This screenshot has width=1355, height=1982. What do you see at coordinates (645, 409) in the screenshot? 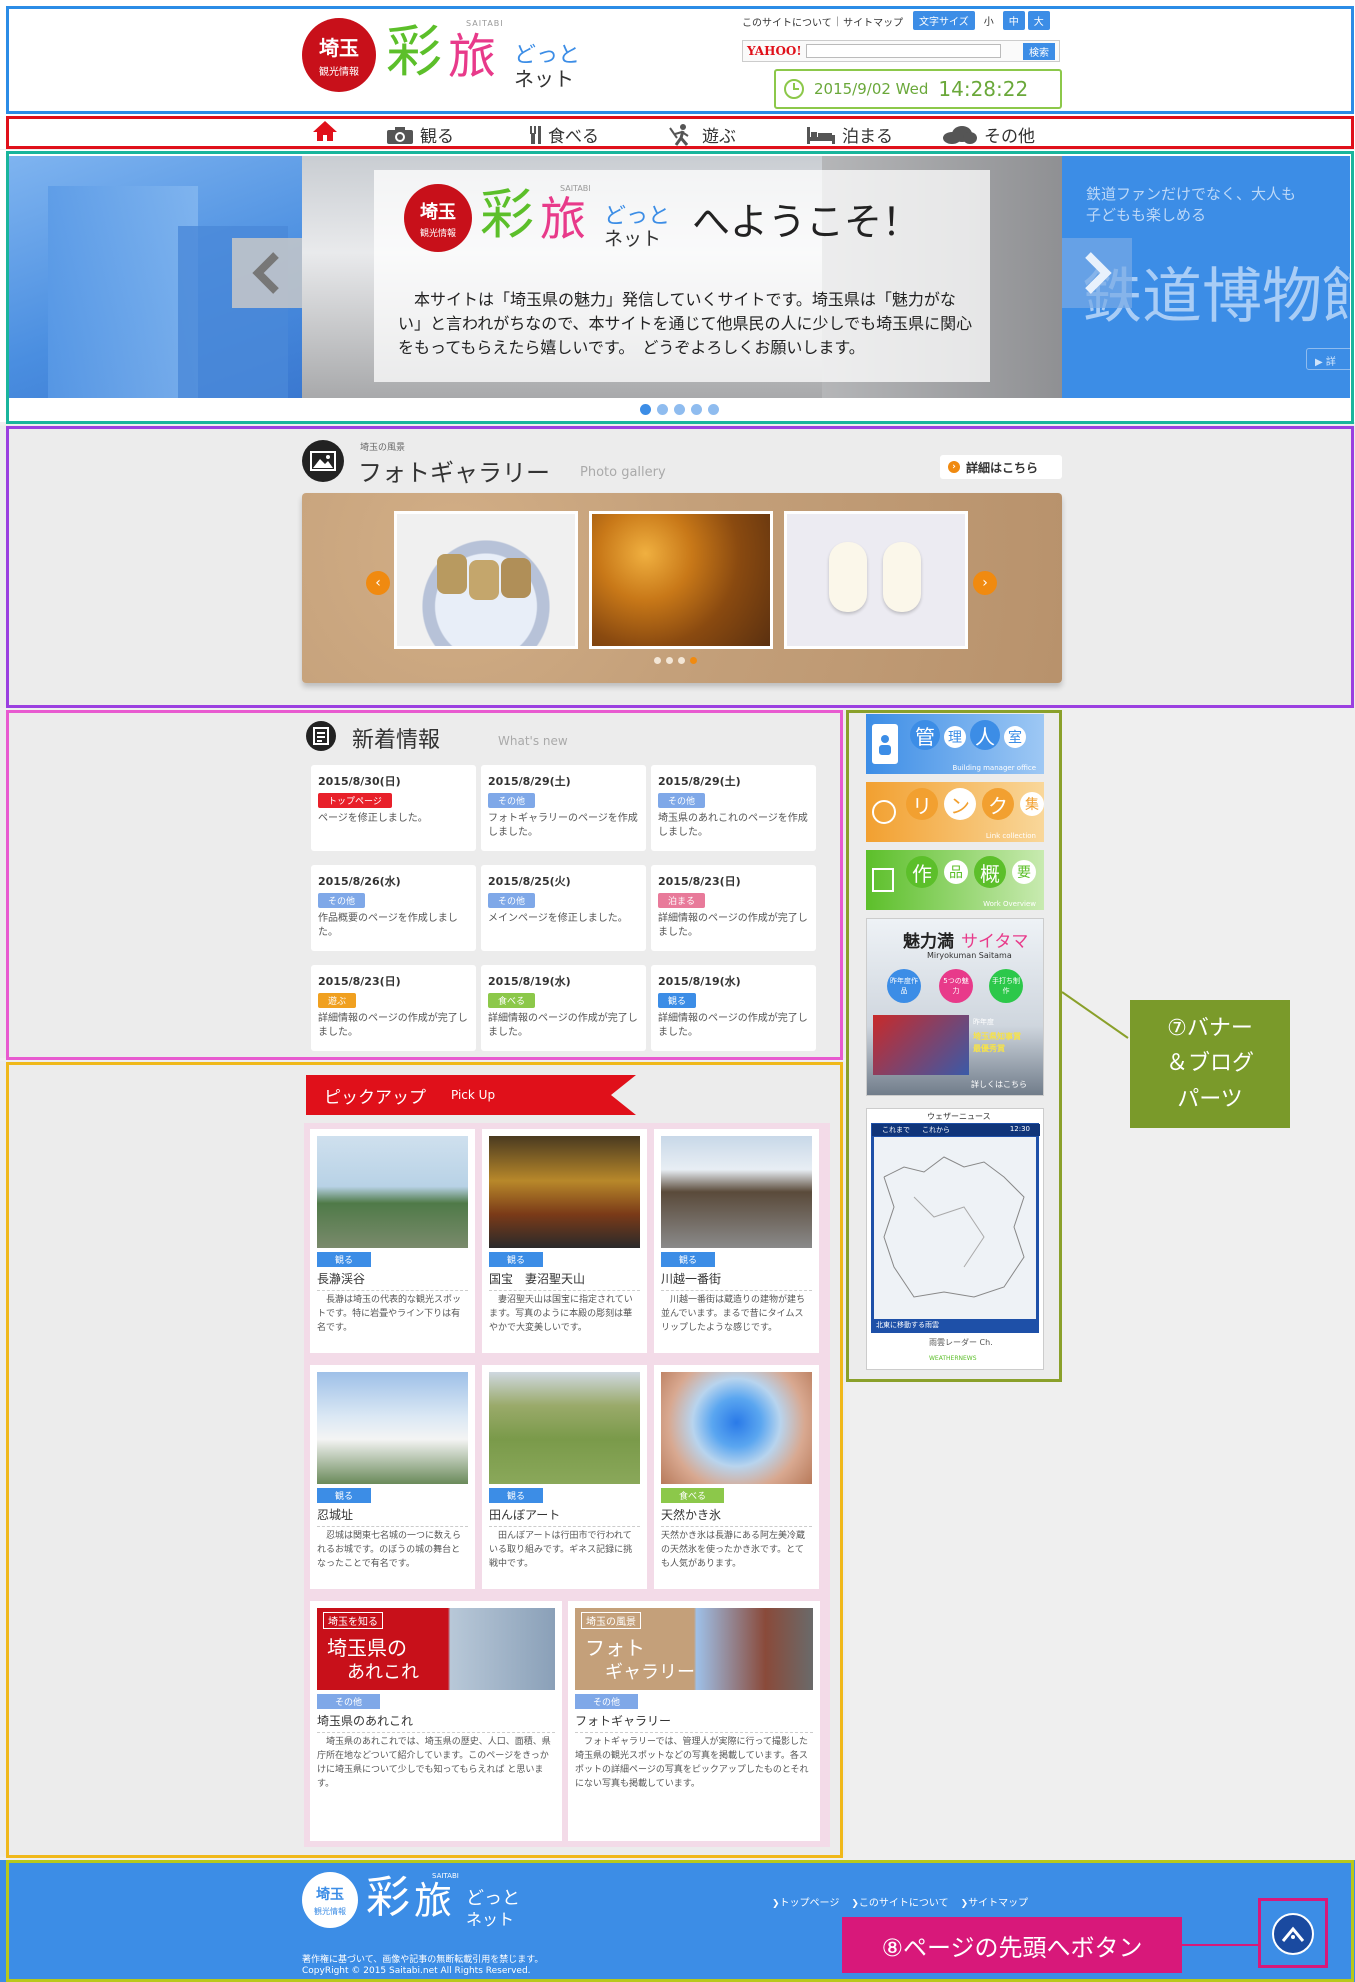
I see `slider-dot-active` at bounding box center [645, 409].